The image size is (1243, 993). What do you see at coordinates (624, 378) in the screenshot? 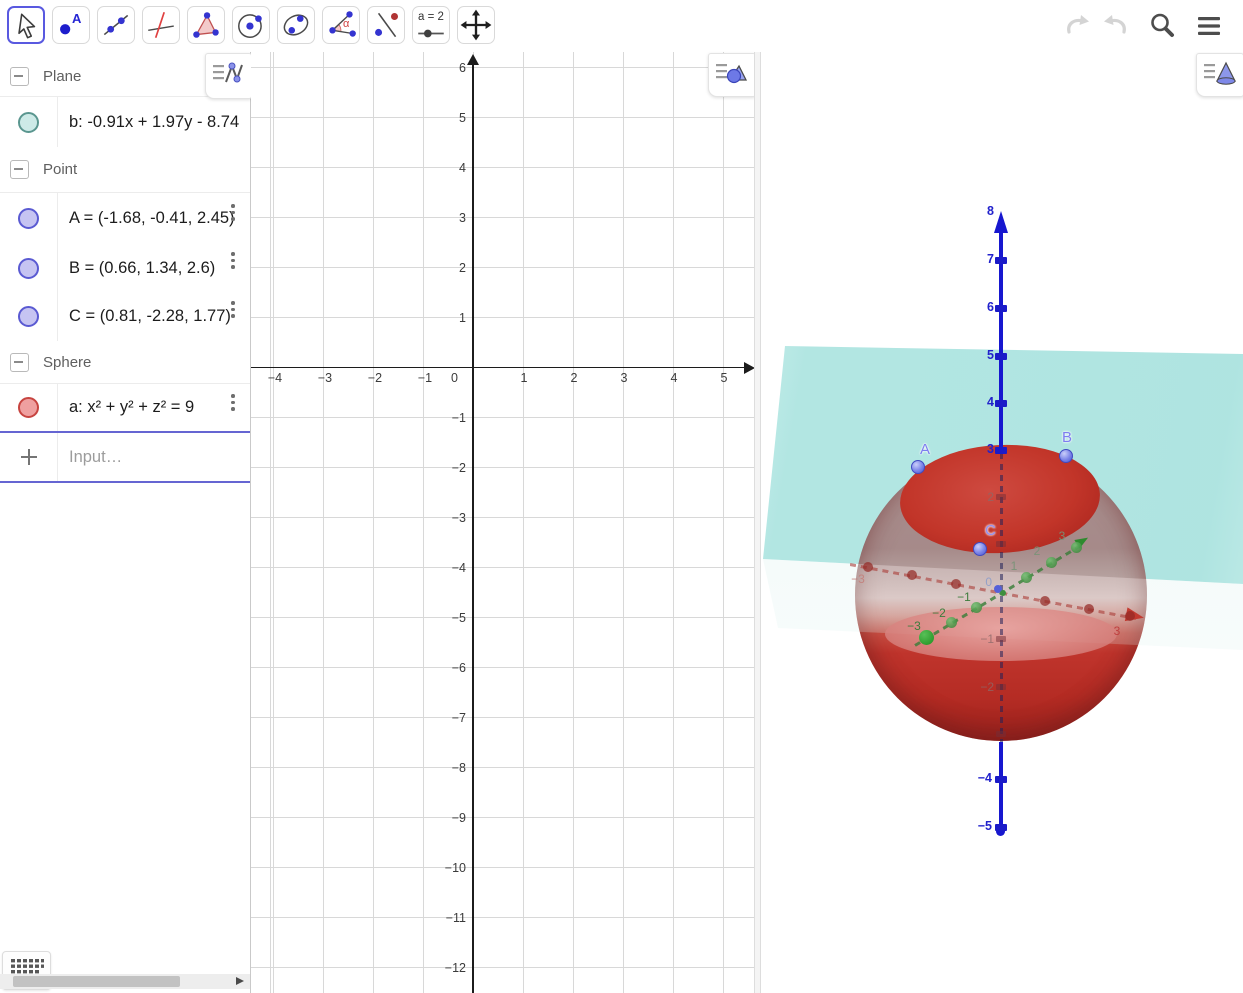
I see `x-tick: 3` at bounding box center [624, 378].